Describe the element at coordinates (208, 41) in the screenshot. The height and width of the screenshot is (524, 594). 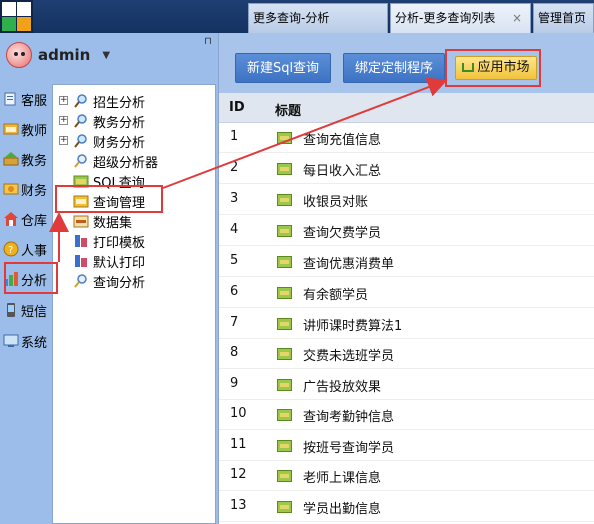
I see `pin-icon: ⊓` at that location.